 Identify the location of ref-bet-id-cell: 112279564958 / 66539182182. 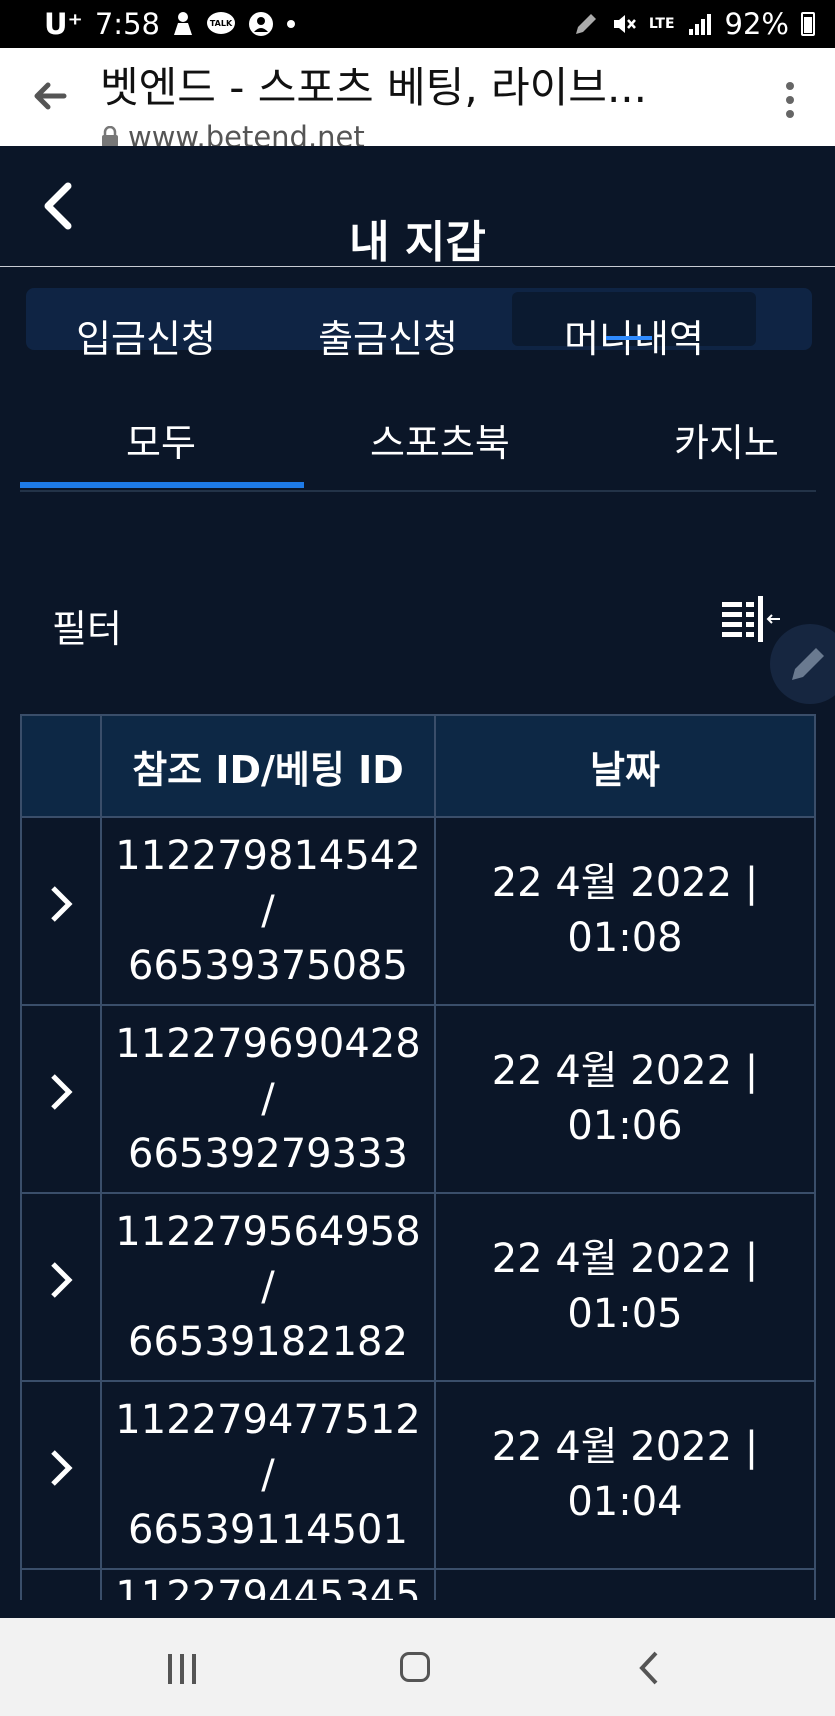
(268, 1287).